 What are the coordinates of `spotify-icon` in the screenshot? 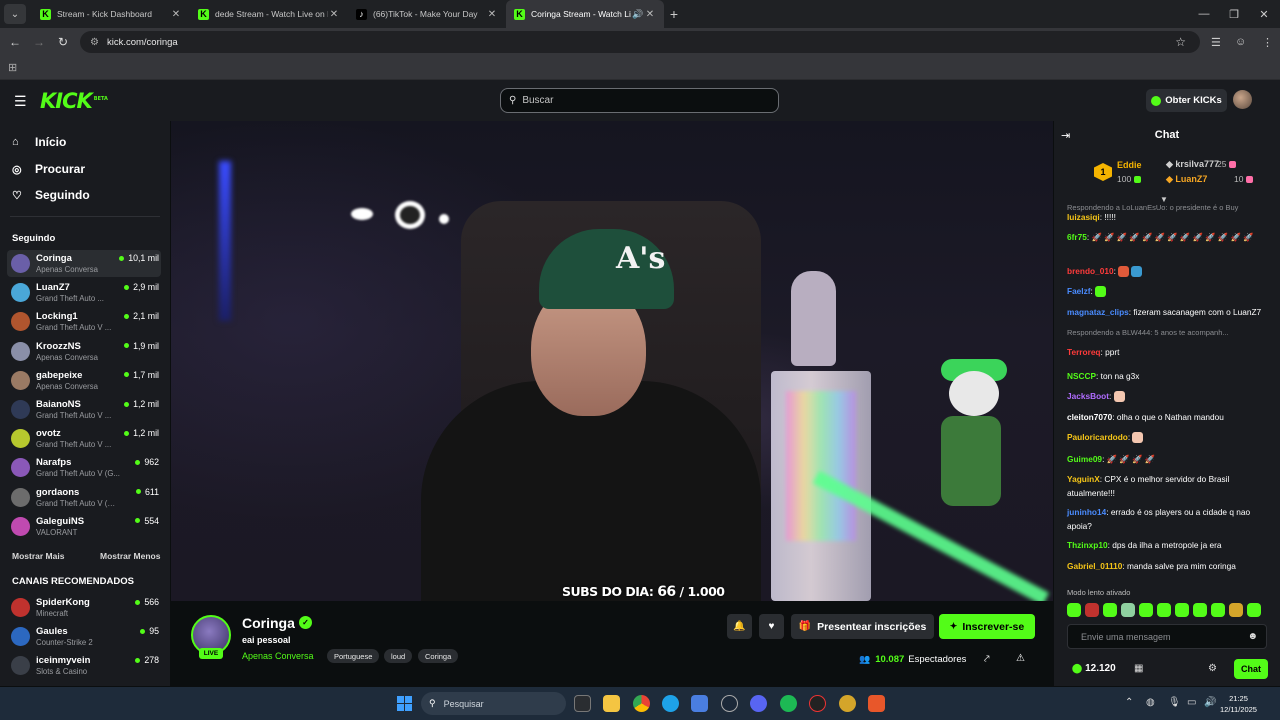 It's located at (788, 703).